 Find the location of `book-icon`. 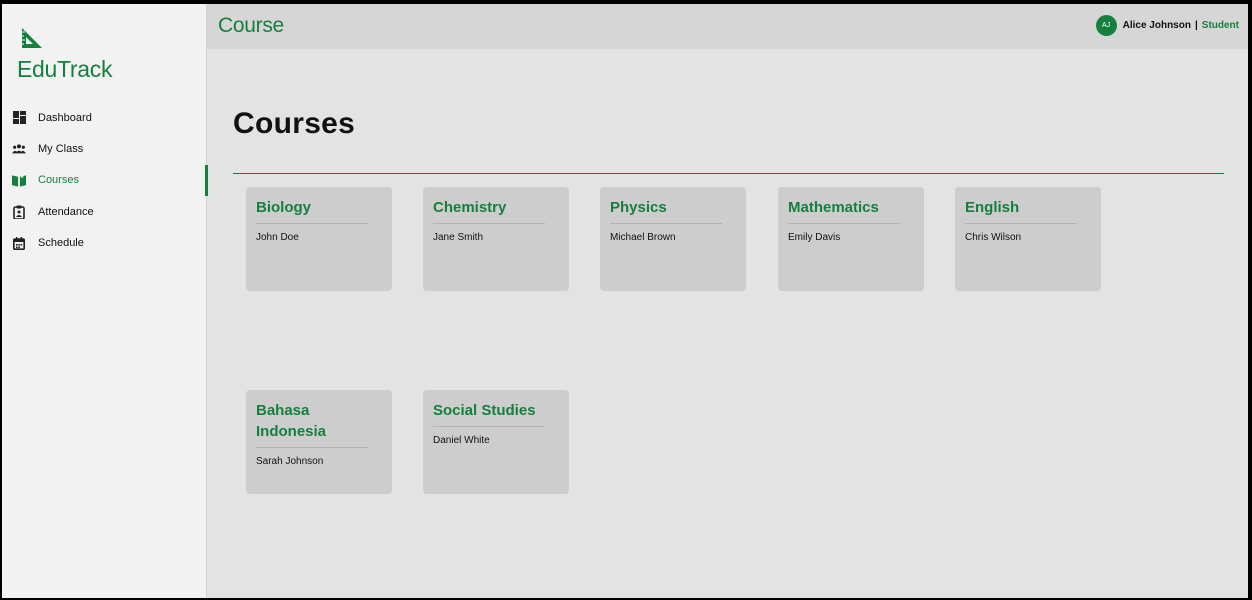

book-icon is located at coordinates (19, 180).